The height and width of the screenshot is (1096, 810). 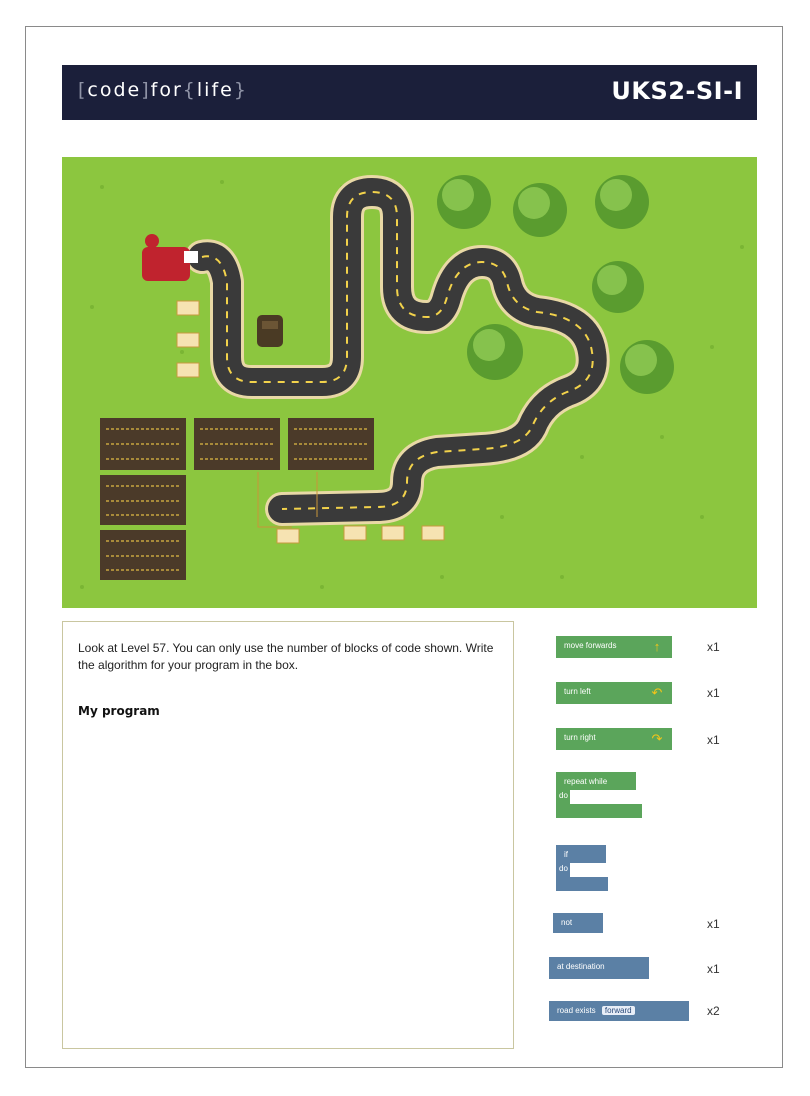 I want to click on block-label: if, so click(x=566, y=854).